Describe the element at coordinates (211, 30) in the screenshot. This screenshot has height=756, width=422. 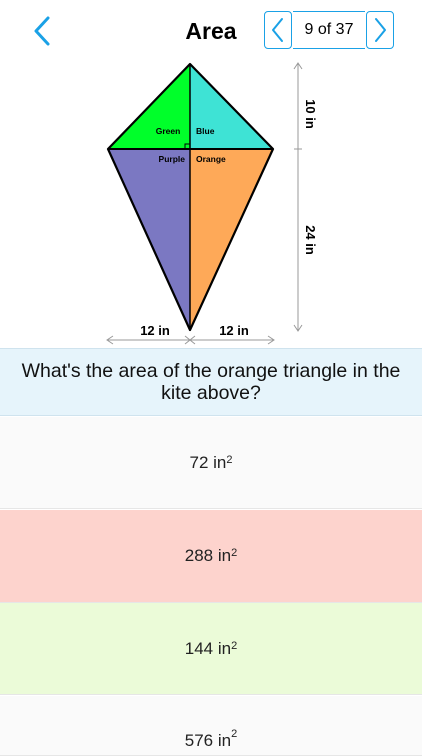
I see `nav-header: Area 9 of 37` at that location.